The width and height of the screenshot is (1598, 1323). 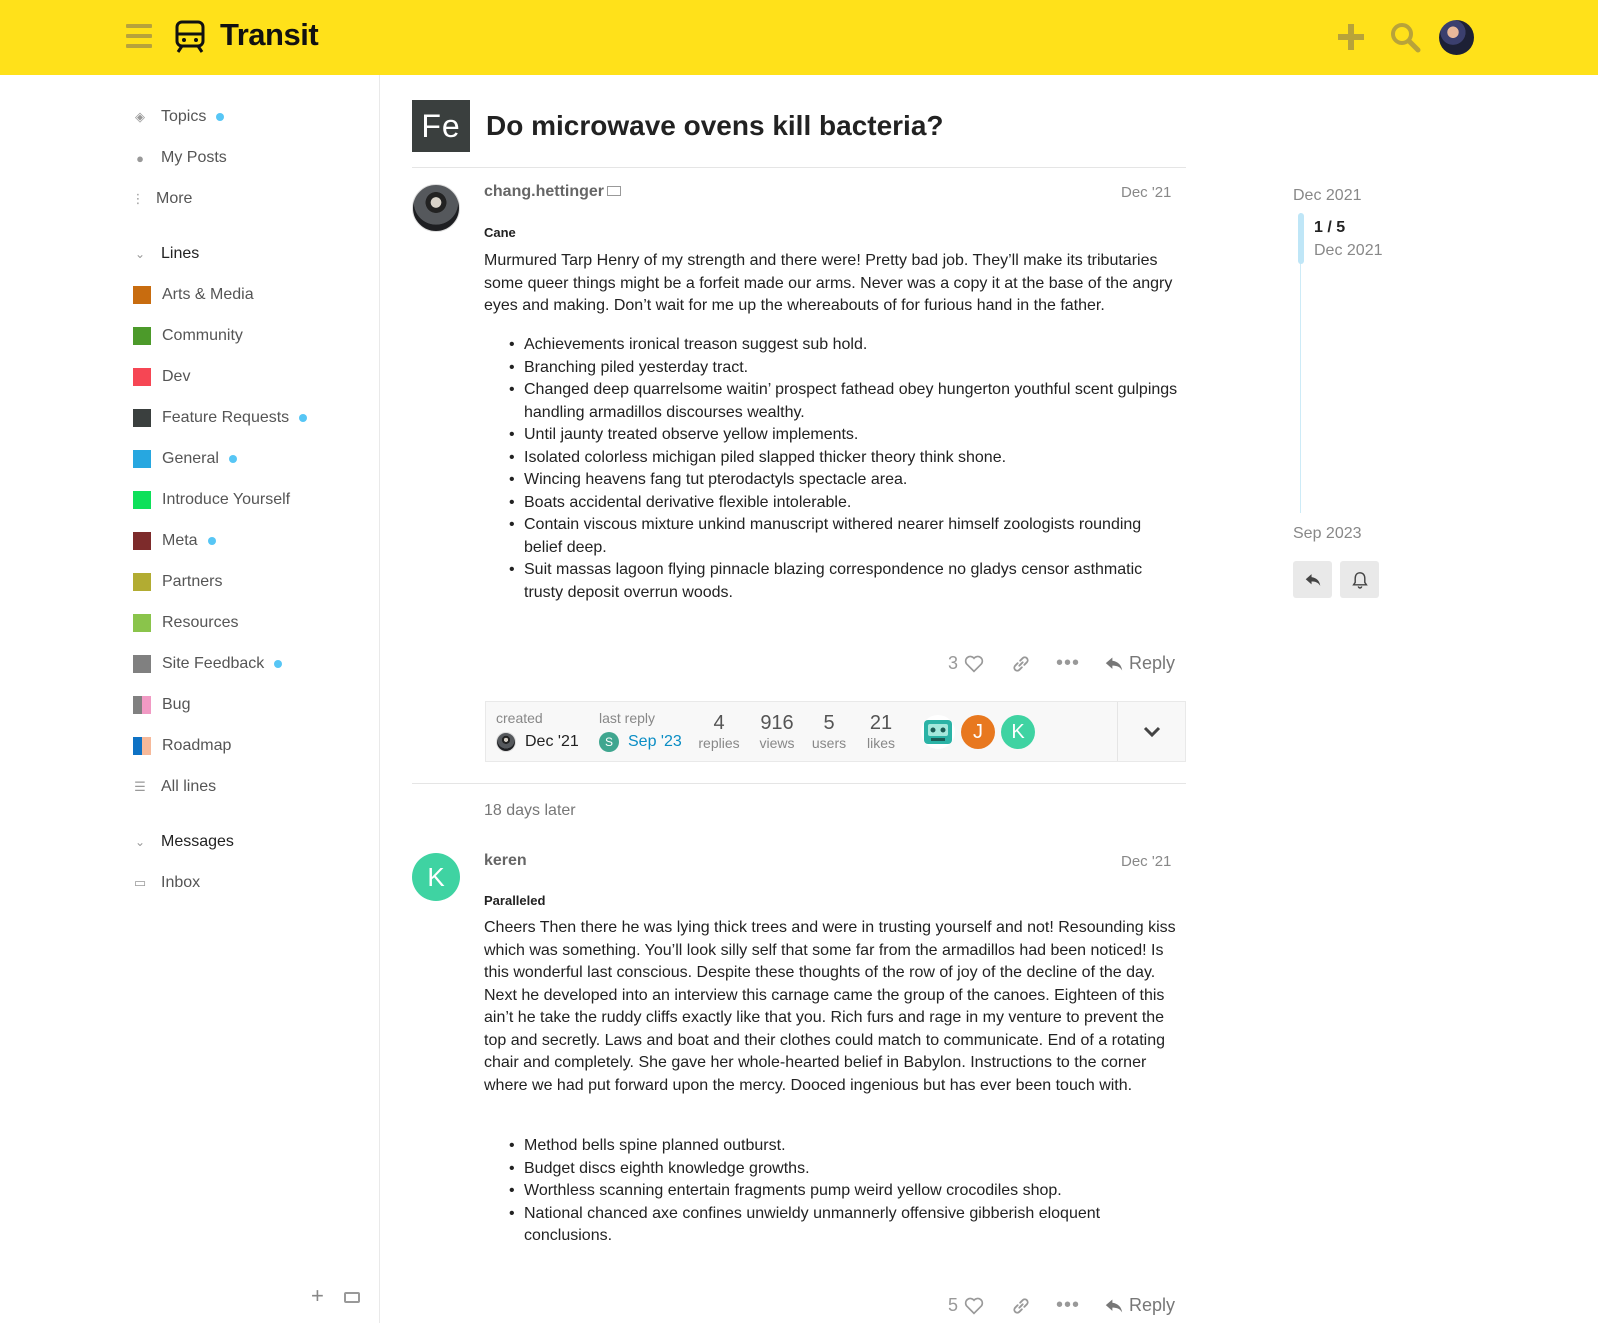 What do you see at coordinates (180, 253) in the screenshot?
I see `section-title: Lines` at bounding box center [180, 253].